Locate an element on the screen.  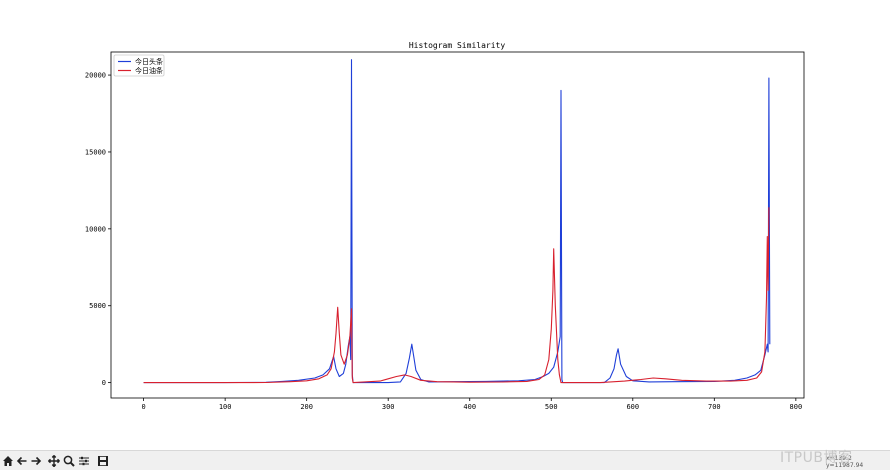
legend-label-2: 今日油条 is located at coordinates (149, 70).